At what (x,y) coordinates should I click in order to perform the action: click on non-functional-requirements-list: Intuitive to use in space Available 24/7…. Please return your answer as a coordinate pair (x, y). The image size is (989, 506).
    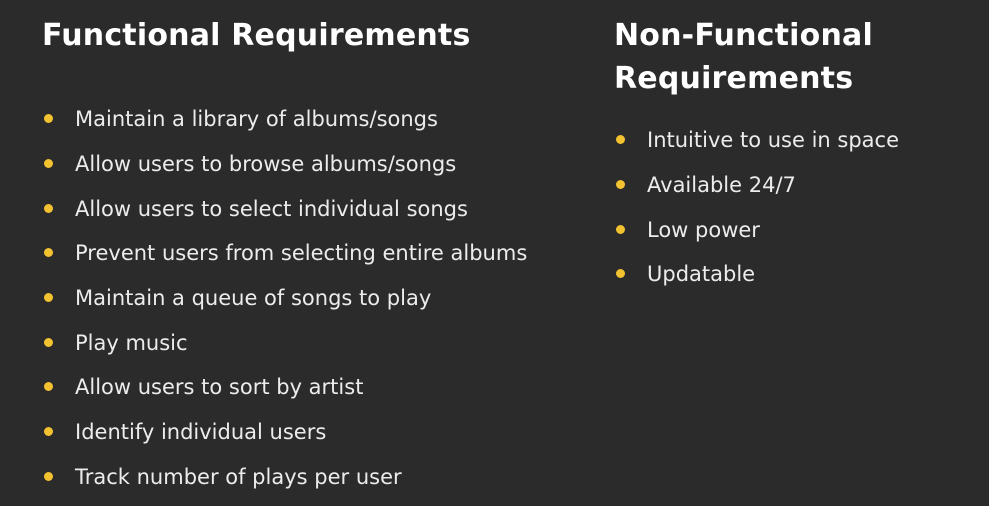
    Looking at the image, I should click on (794, 207).